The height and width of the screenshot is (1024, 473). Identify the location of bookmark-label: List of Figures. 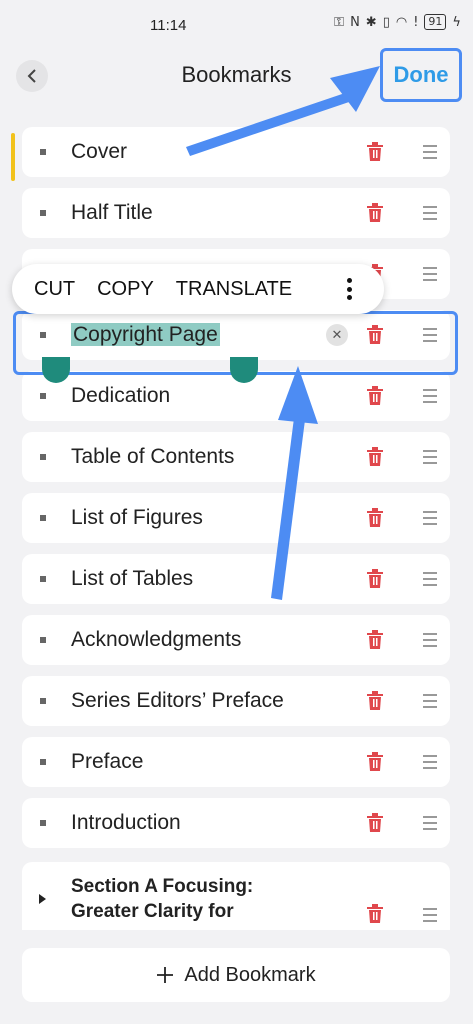
(137, 517).